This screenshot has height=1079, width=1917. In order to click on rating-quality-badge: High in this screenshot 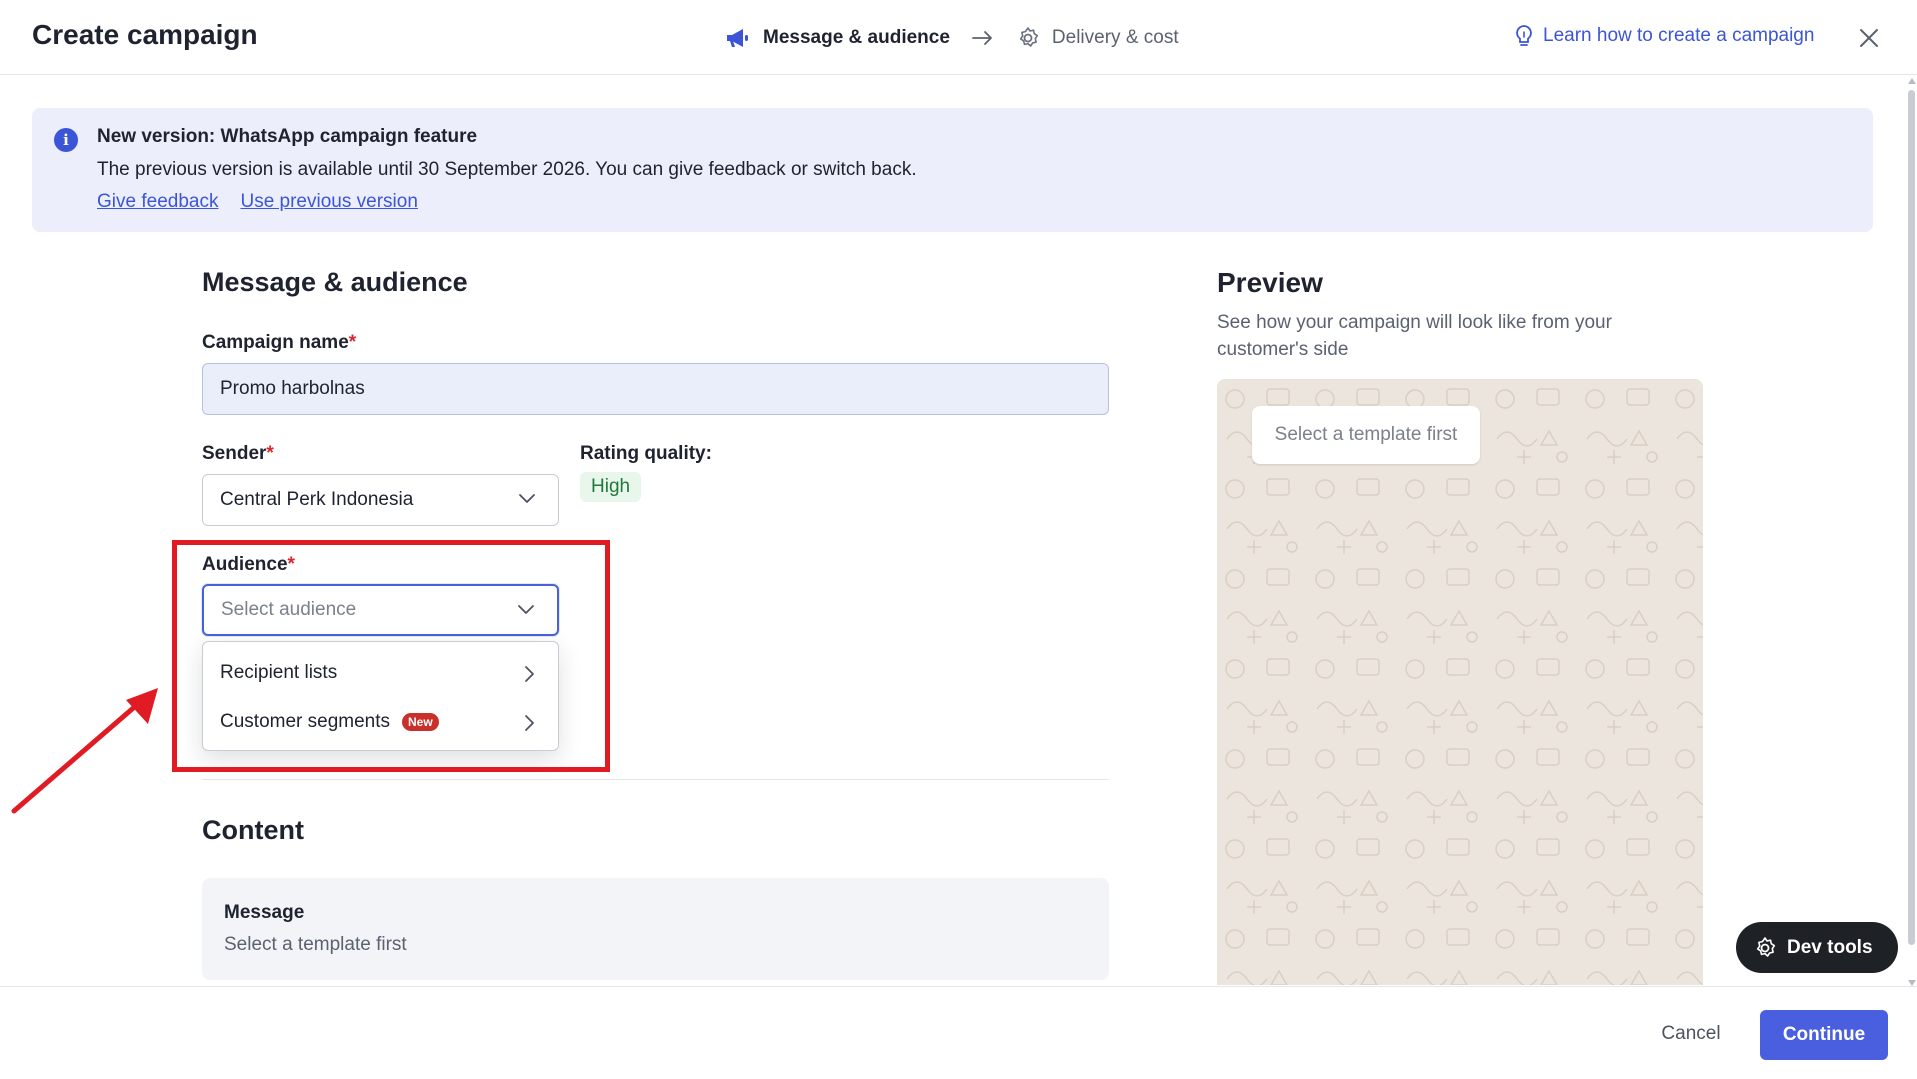, I will do `click(611, 487)`.